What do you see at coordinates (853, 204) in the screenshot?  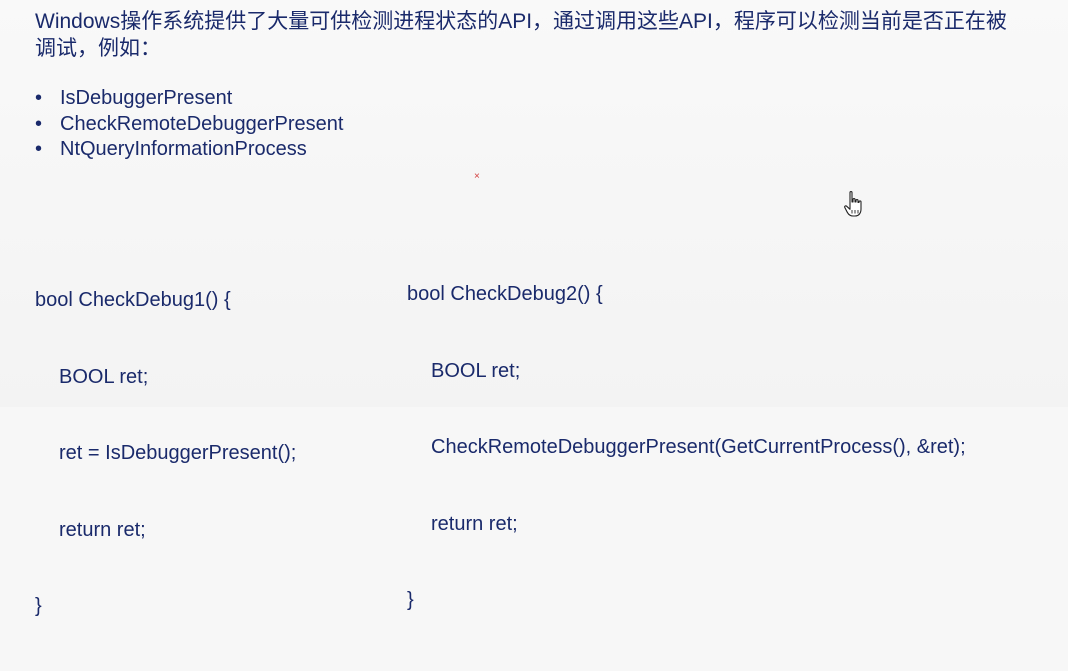 I see `hand-pointer-icon` at bounding box center [853, 204].